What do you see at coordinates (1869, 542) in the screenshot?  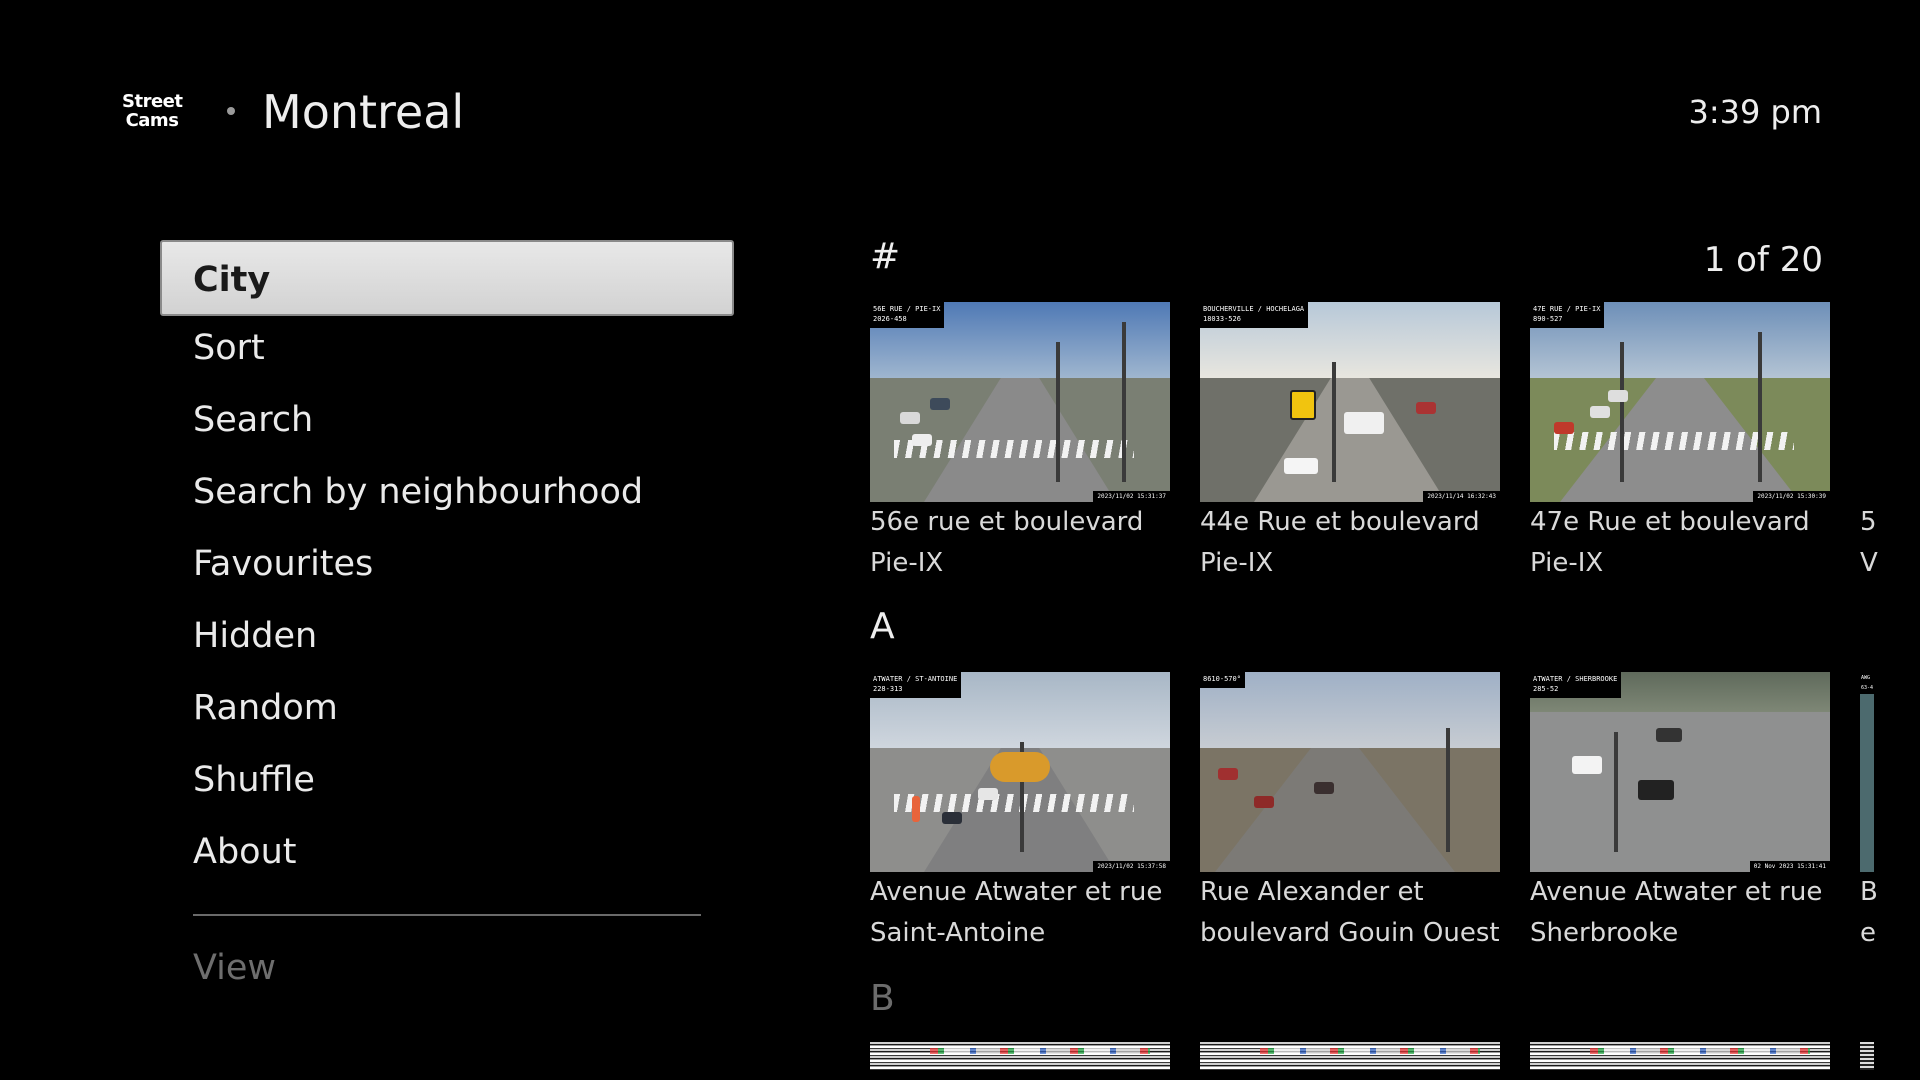 I see `camera-title: 5 V` at bounding box center [1869, 542].